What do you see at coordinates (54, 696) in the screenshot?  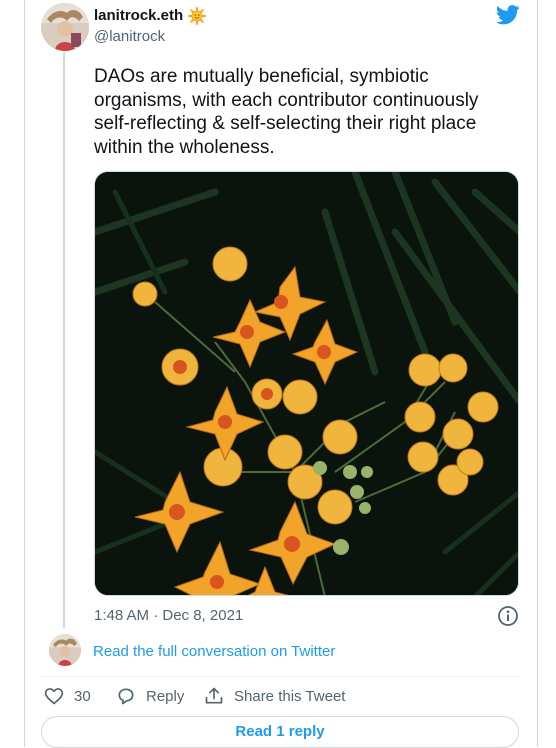 I see `heart-icon` at bounding box center [54, 696].